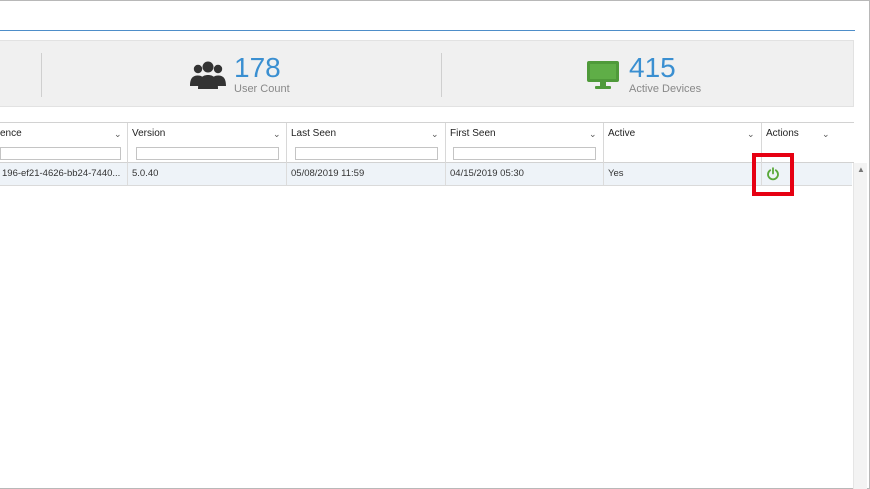  Describe the element at coordinates (208, 75) in the screenshot. I see `users-icon` at that location.